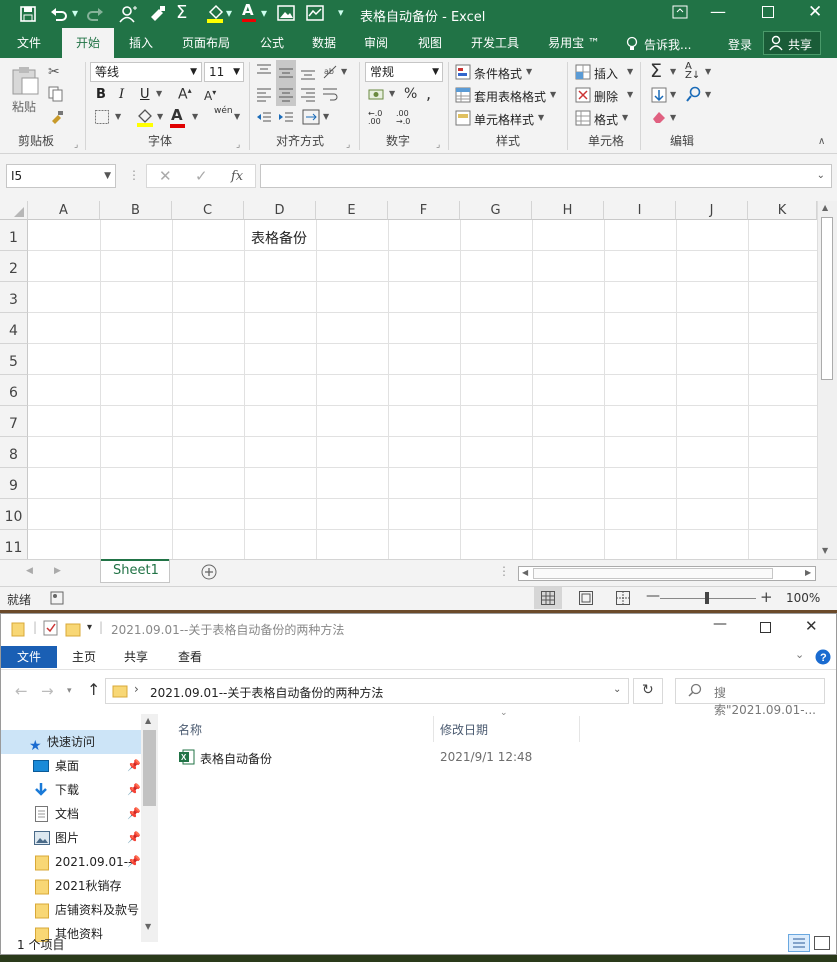 This screenshot has height=962, width=837. What do you see at coordinates (272, 43) in the screenshot?
I see `tab-formulas: 公式` at bounding box center [272, 43].